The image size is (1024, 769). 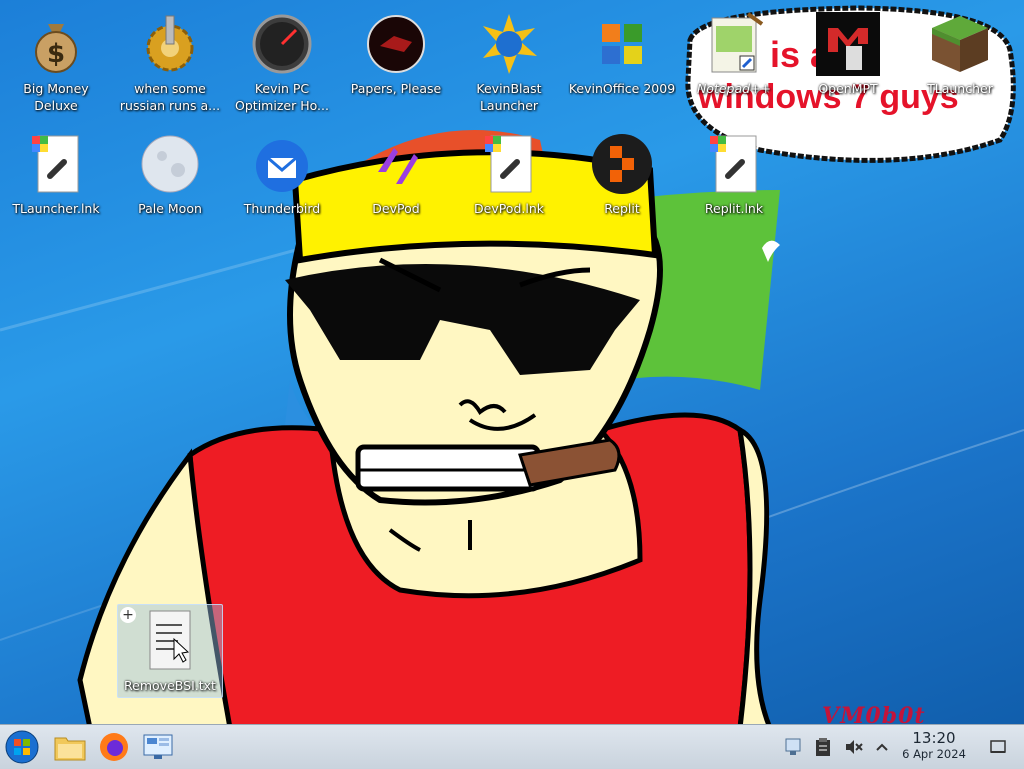 What do you see at coordinates (622, 208) in the screenshot?
I see `desktop-icon-label: Replit` at bounding box center [622, 208].